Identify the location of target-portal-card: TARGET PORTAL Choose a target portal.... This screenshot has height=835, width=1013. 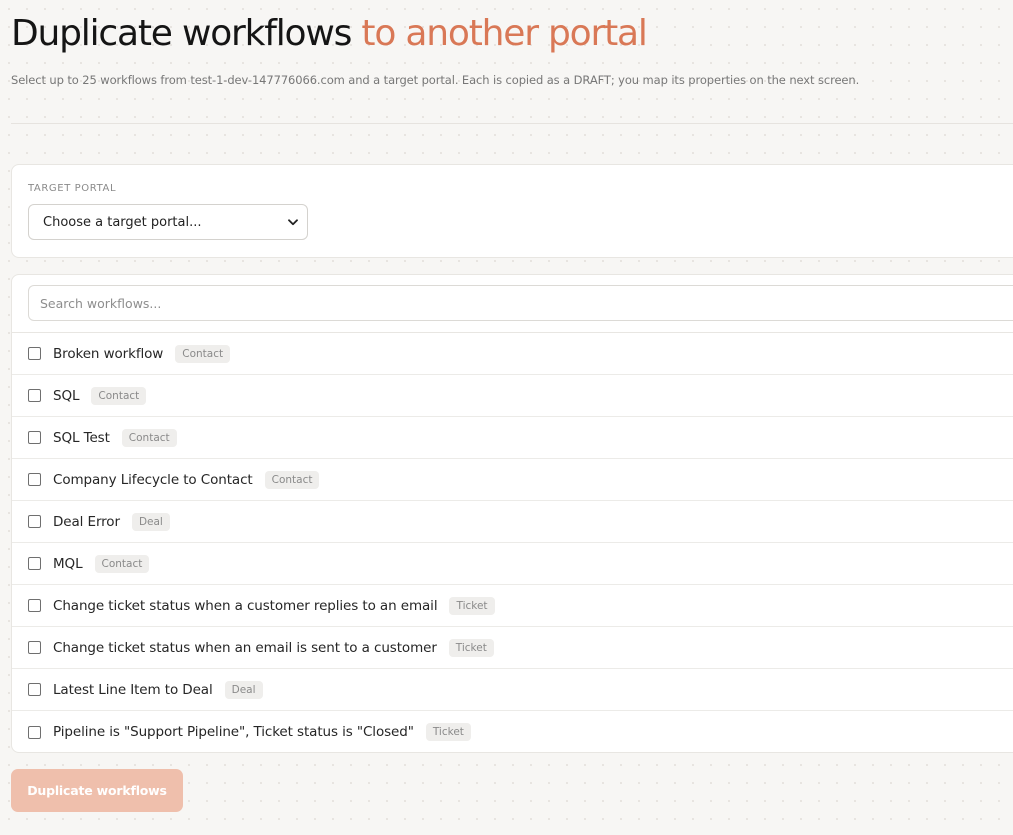
(512, 211).